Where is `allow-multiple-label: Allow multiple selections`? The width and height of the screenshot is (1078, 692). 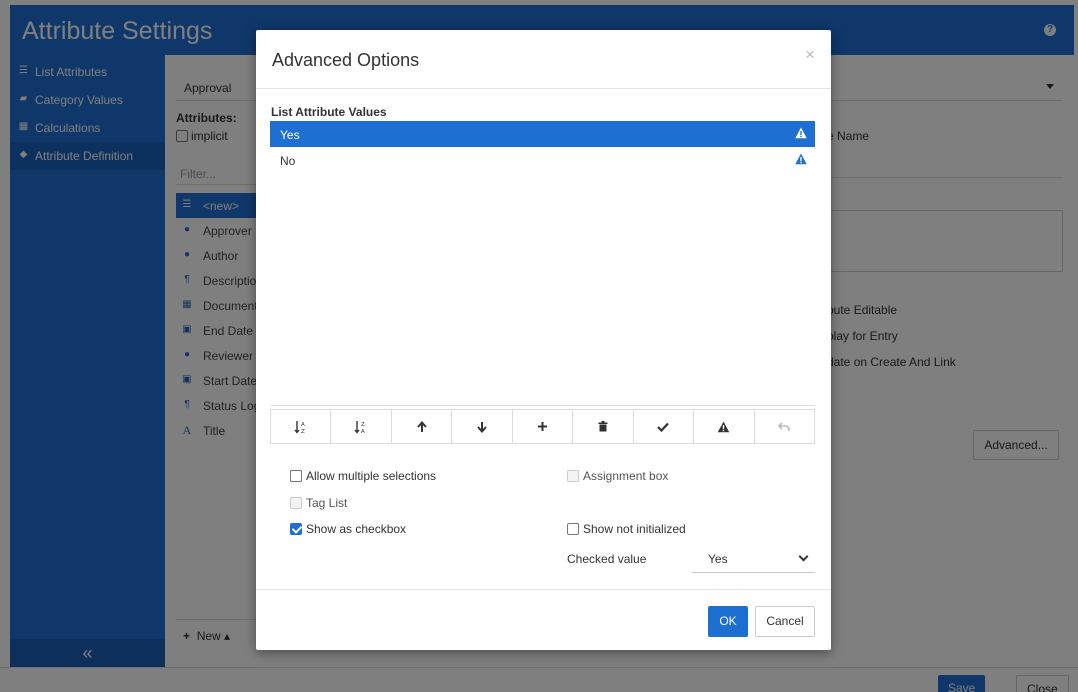
allow-multiple-label: Allow multiple selections is located at coordinates (371, 476).